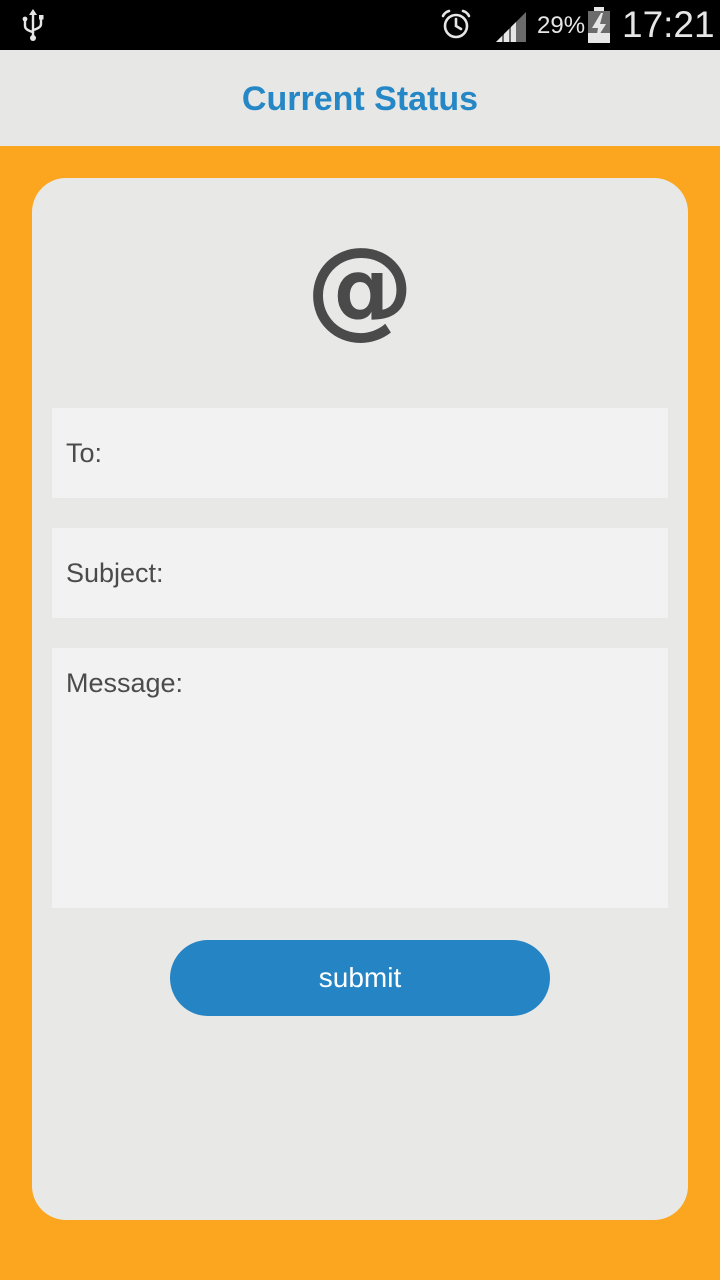 The image size is (720, 1280). Describe the element at coordinates (360, 573) in the screenshot. I see `subject-field` at that location.